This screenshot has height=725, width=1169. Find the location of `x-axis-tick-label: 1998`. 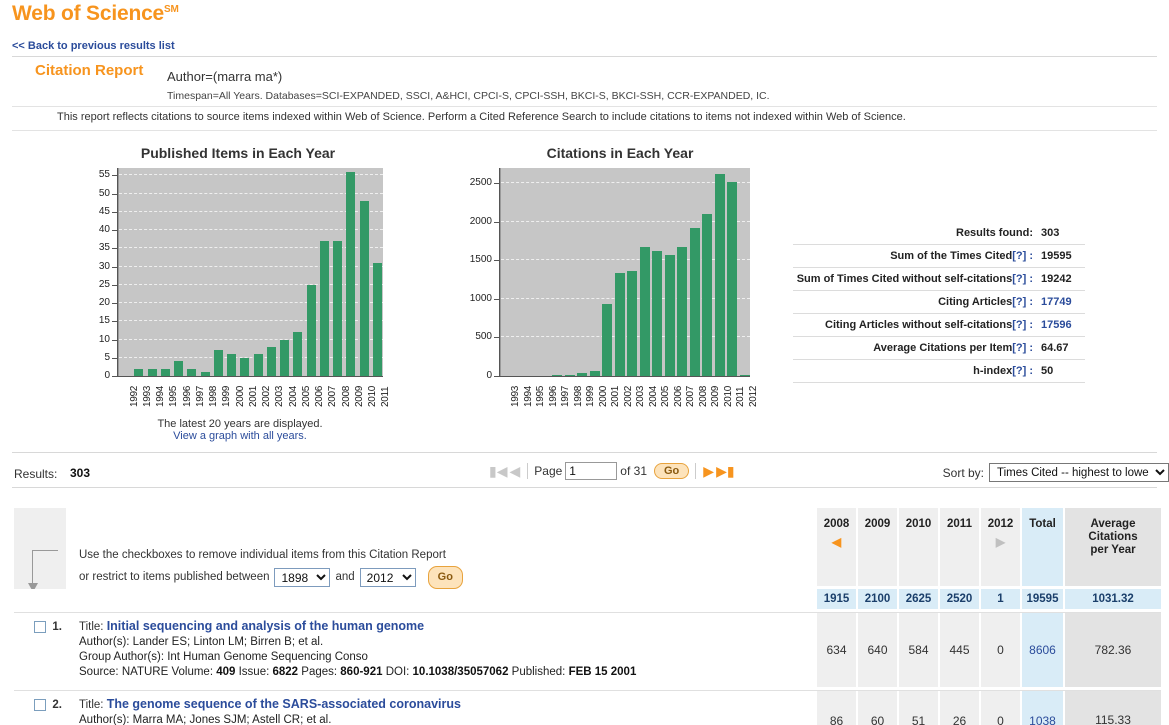

x-axis-tick-label: 1998 is located at coordinates (214, 396).